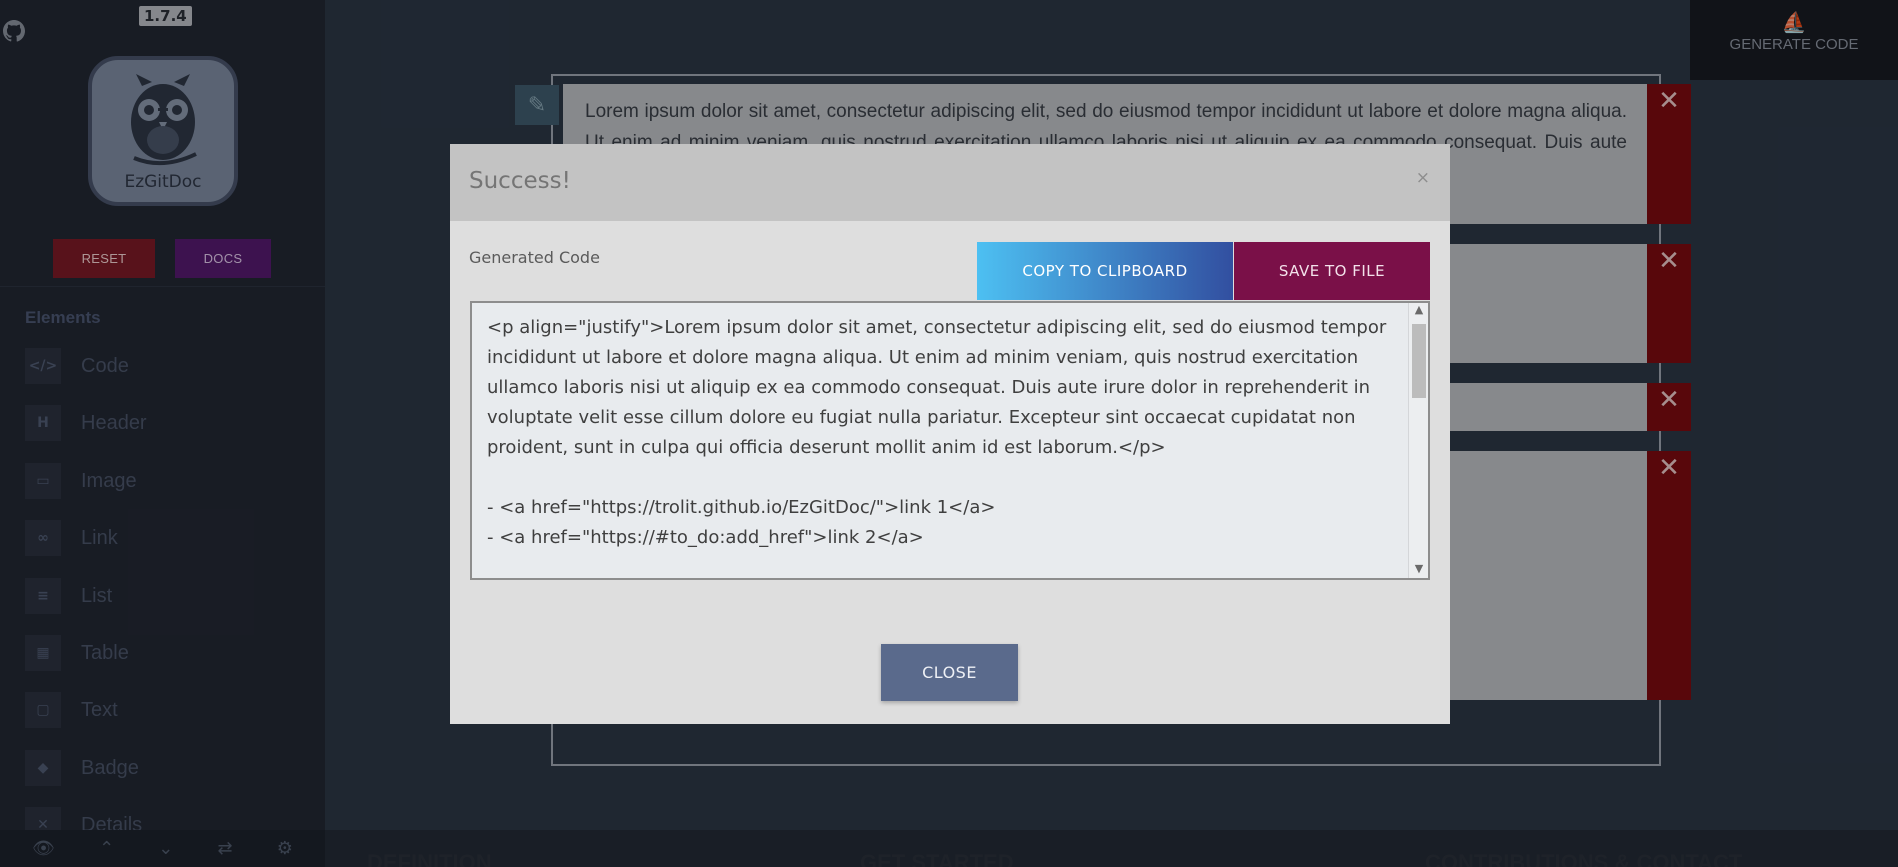 The width and height of the screenshot is (1898, 867). What do you see at coordinates (1423, 178) in the screenshot?
I see `close-icon: ×` at bounding box center [1423, 178].